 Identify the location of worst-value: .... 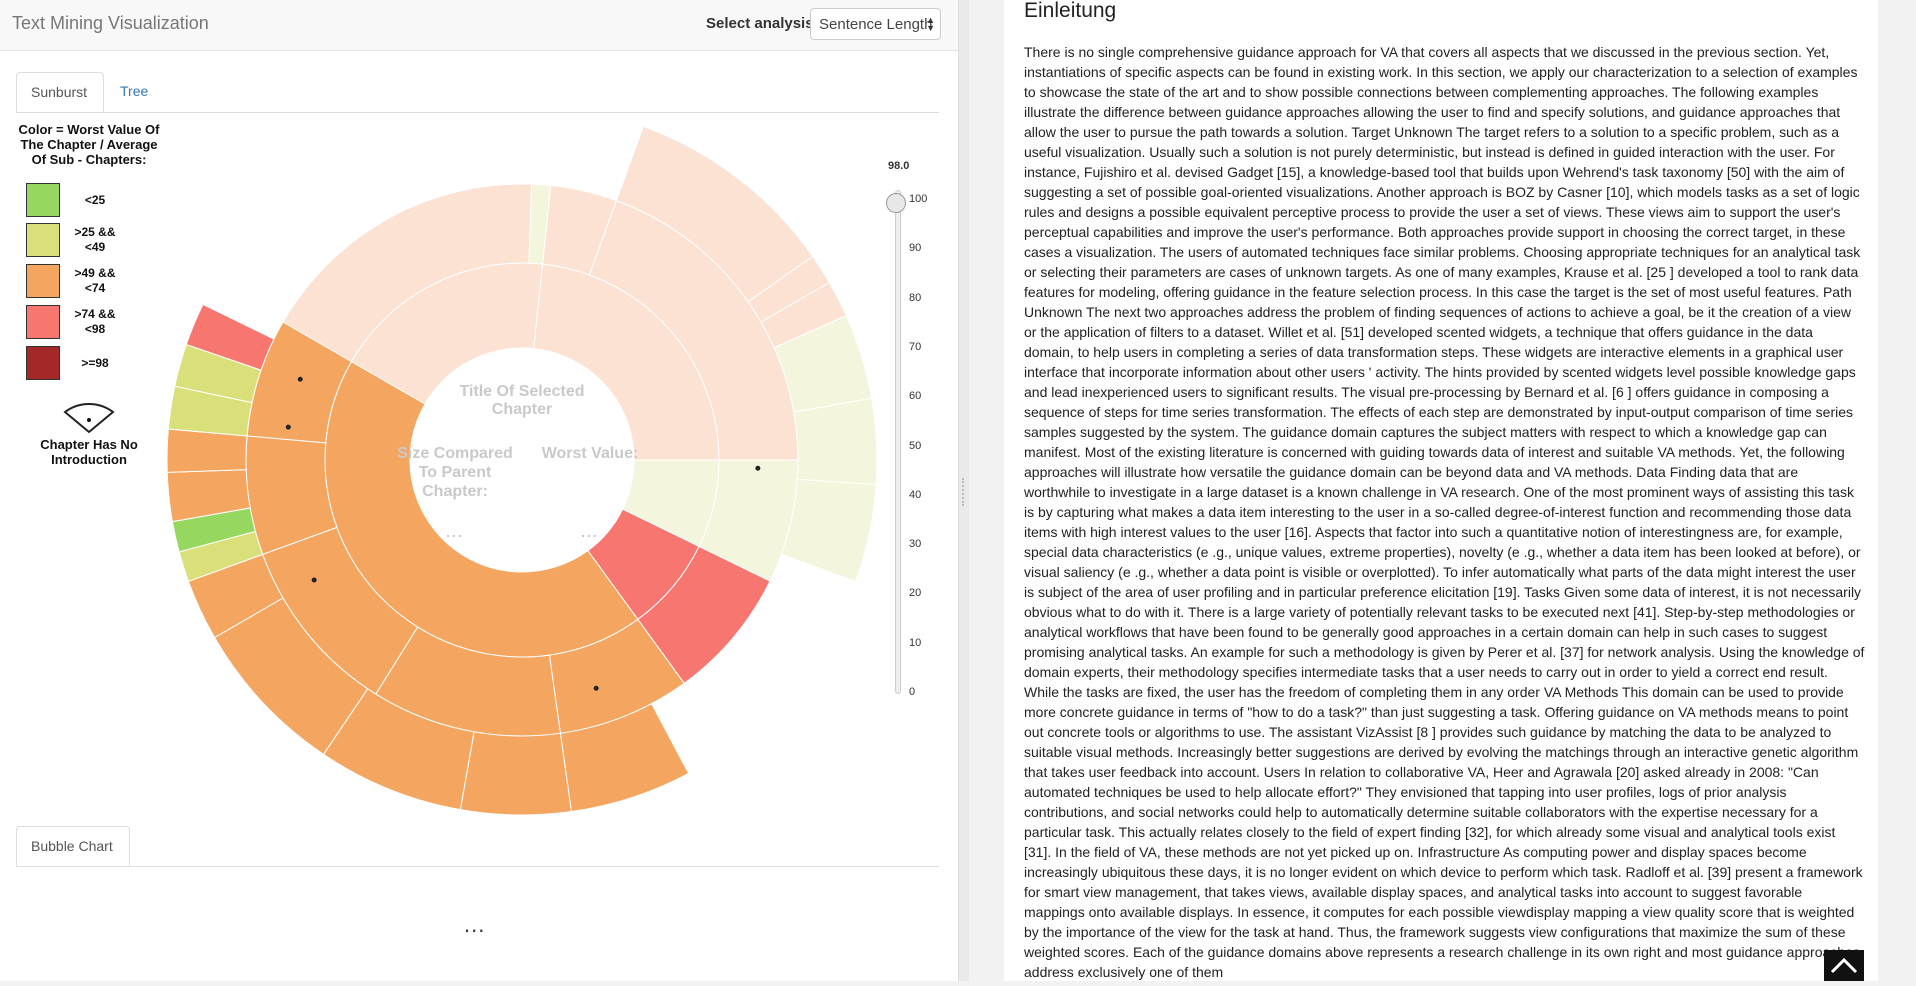
(590, 532).